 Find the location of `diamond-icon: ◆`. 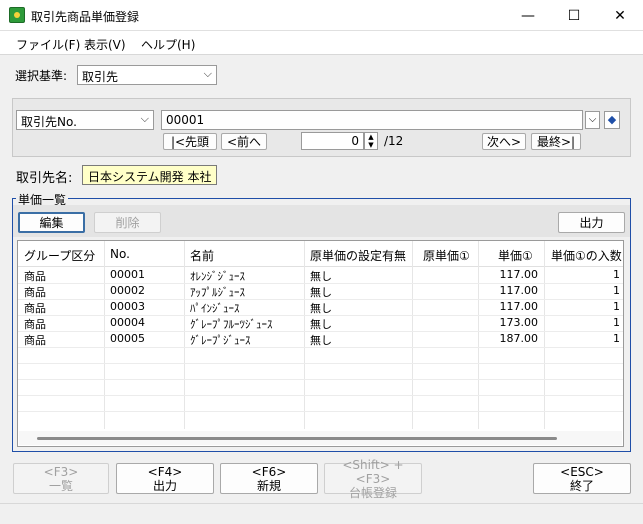

diamond-icon: ◆ is located at coordinates (612, 120).